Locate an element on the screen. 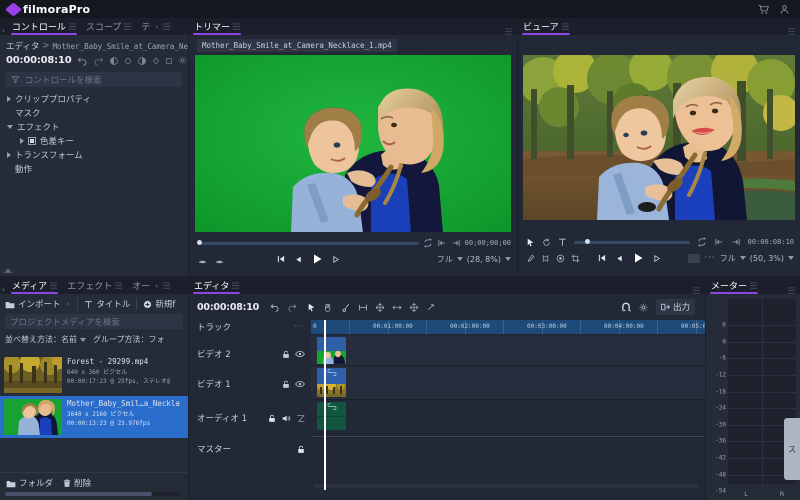 This screenshot has width=800, height=500. diamond-icon is located at coordinates (156, 60).